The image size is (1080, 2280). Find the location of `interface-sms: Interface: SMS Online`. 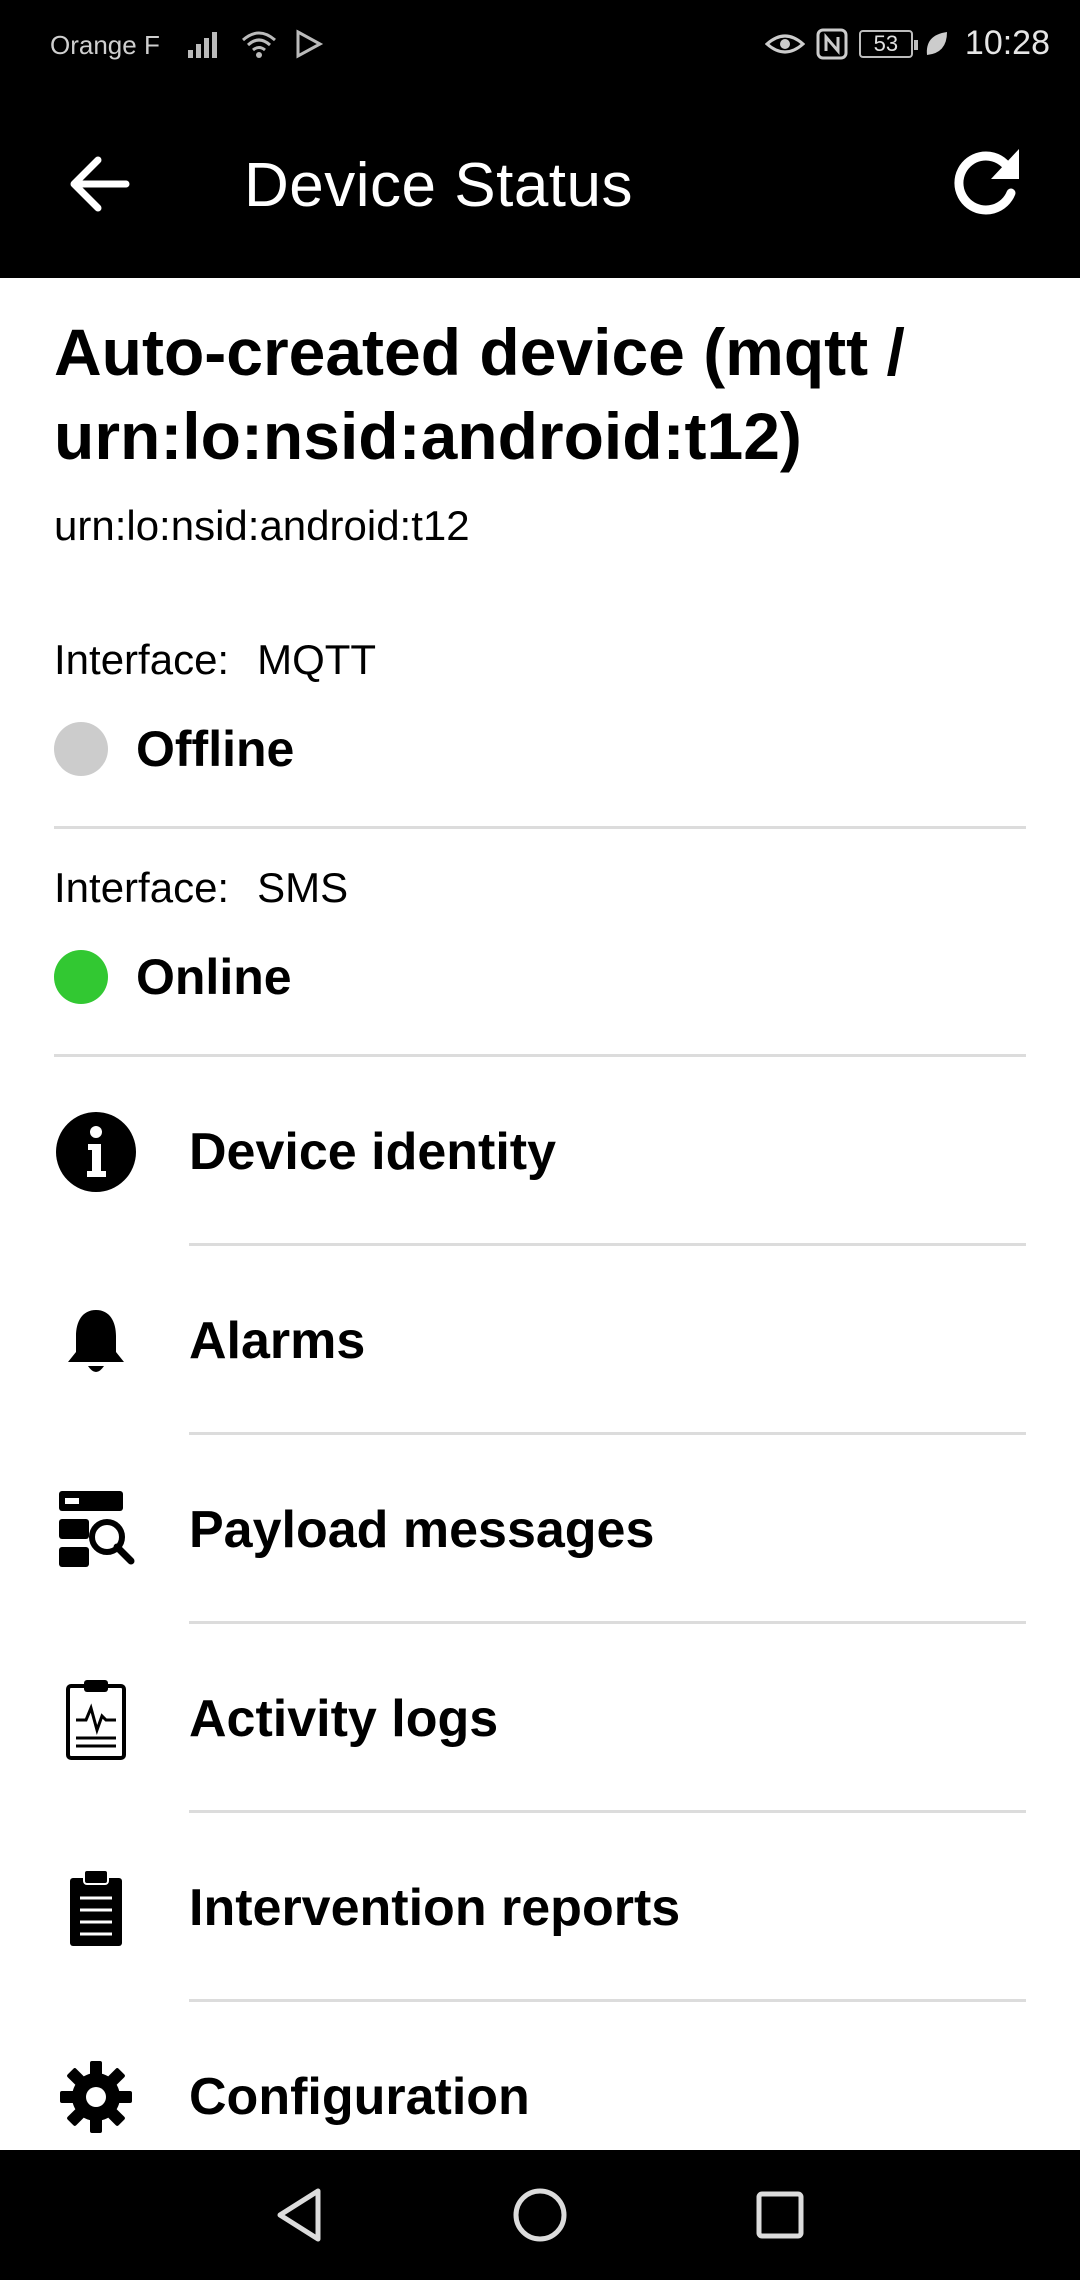

interface-sms: Interface: SMS Online is located at coordinates (540, 932).